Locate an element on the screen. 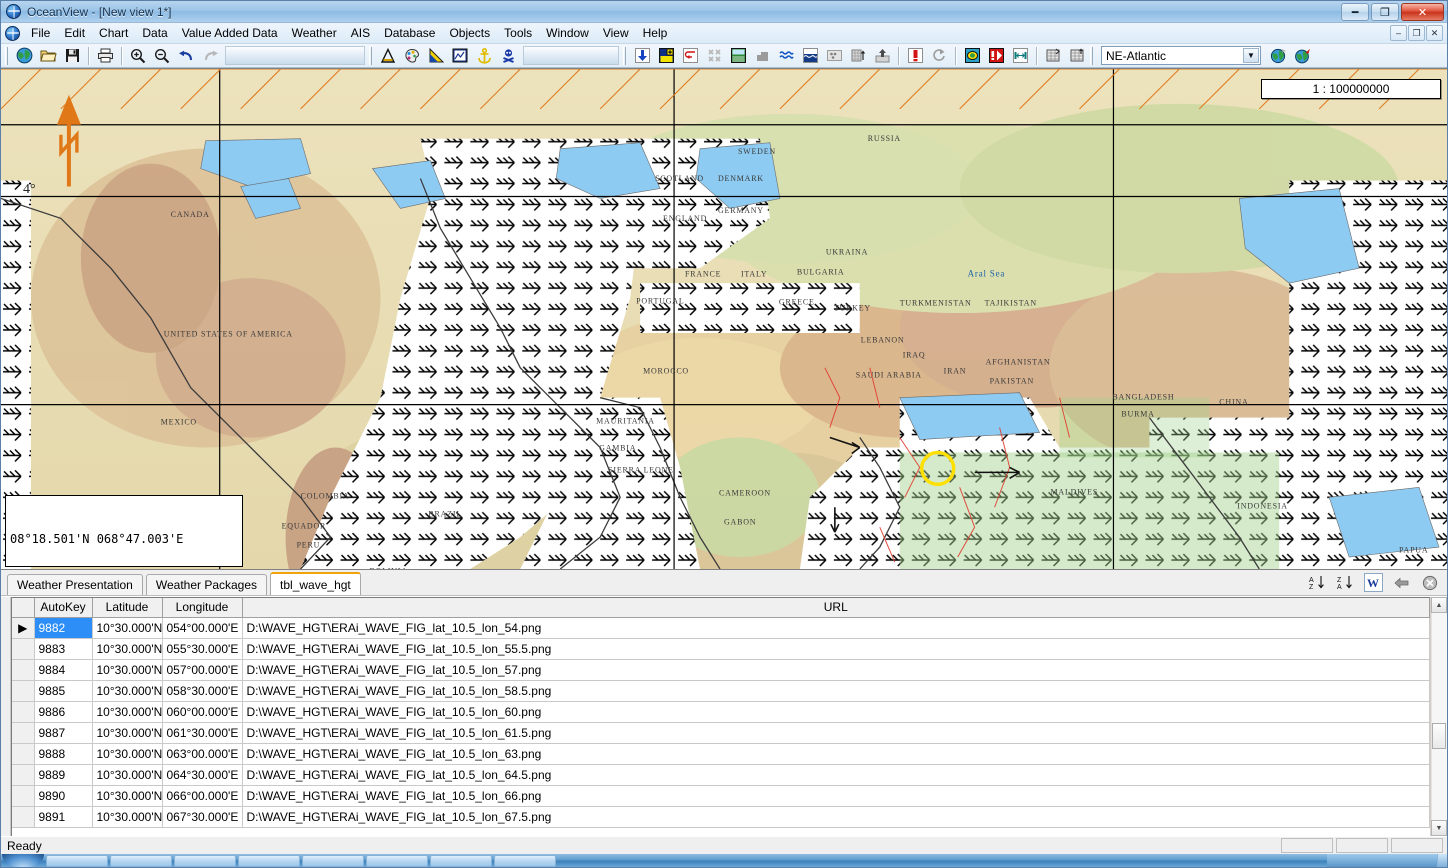  grid-import-button is located at coordinates (1077, 56).